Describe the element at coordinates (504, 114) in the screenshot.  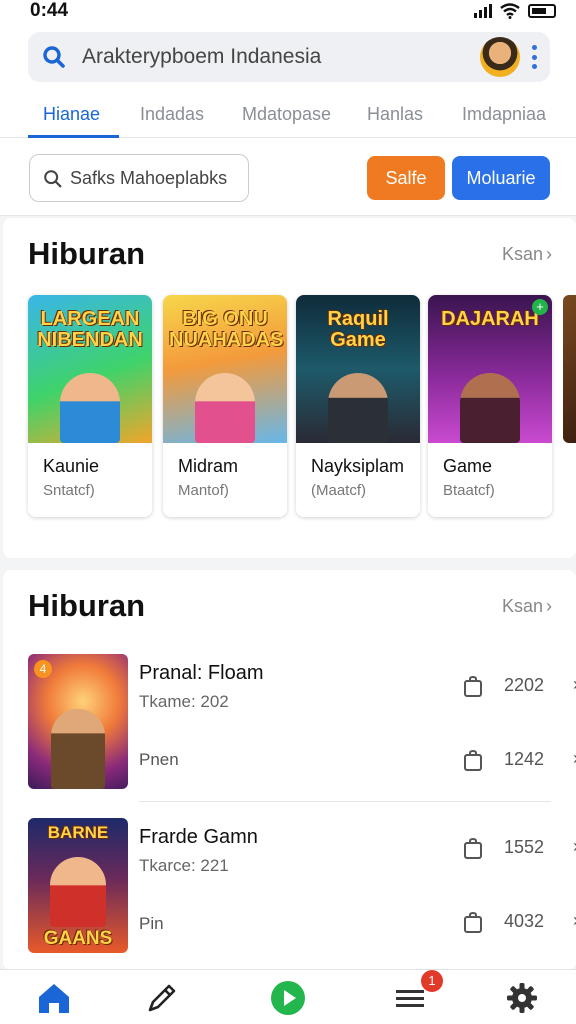
I see `tab-imdapniaa: Imdapniaa` at that location.